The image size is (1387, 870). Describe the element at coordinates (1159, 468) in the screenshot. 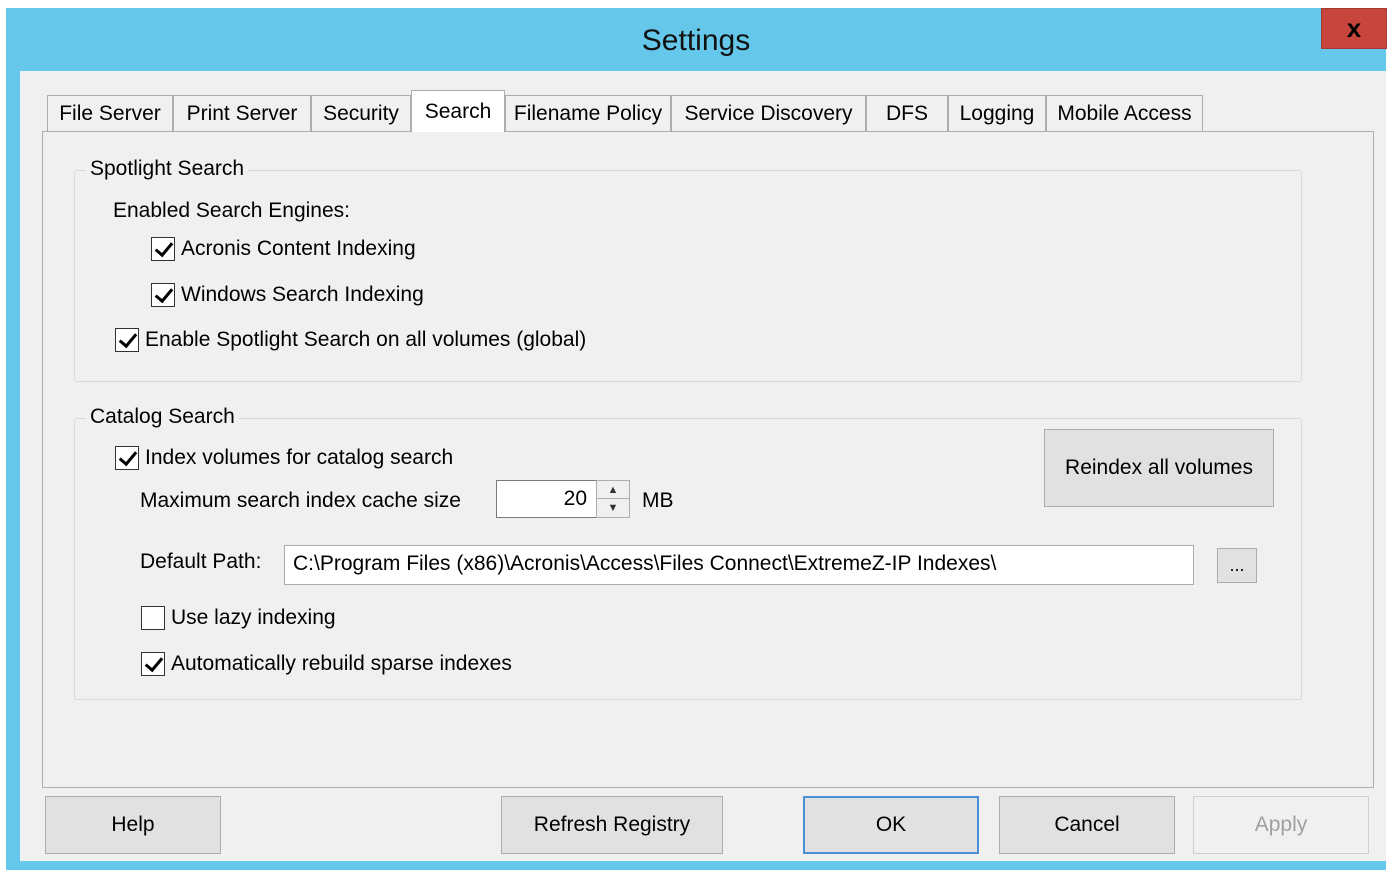

I see `reindex-all-volumes-button: Reindex all volumes` at that location.